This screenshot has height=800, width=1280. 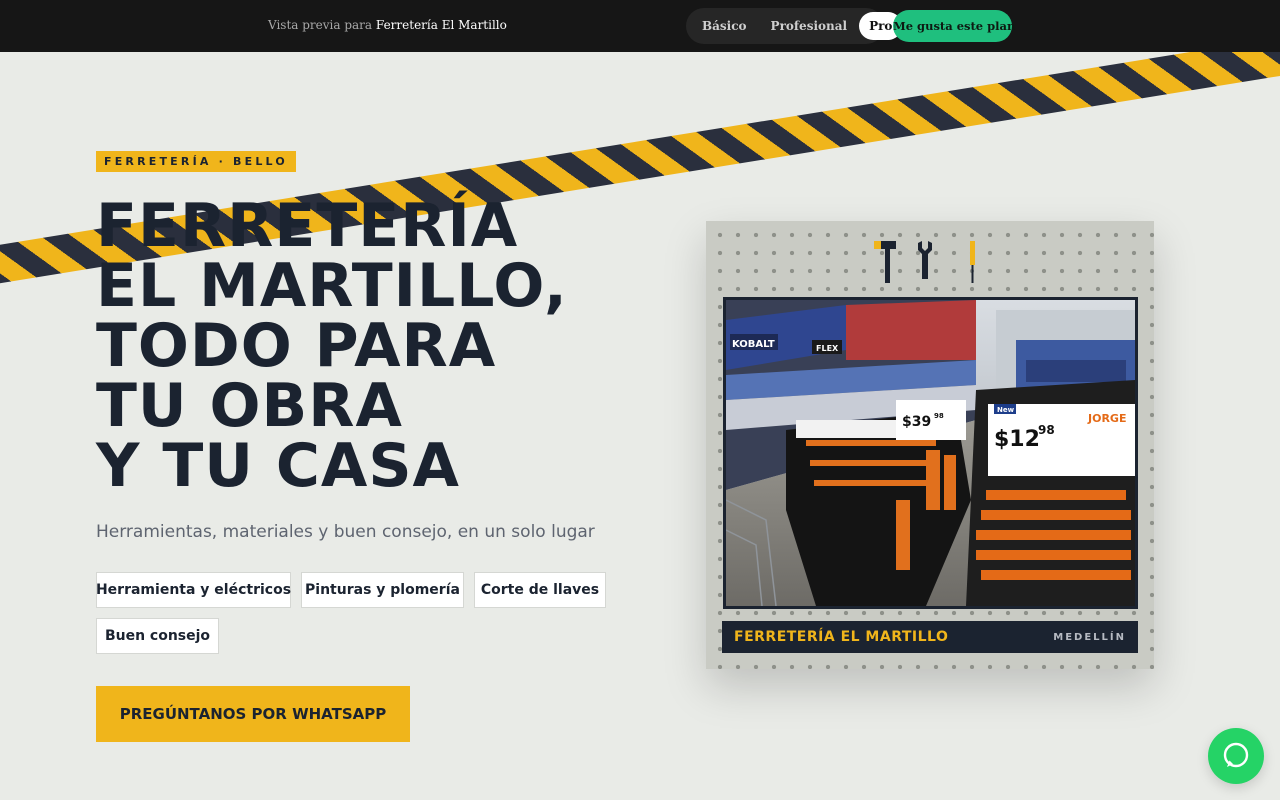 I want to click on plan-switcher: Básico Profesional Pro, so click(x=794, y=26).